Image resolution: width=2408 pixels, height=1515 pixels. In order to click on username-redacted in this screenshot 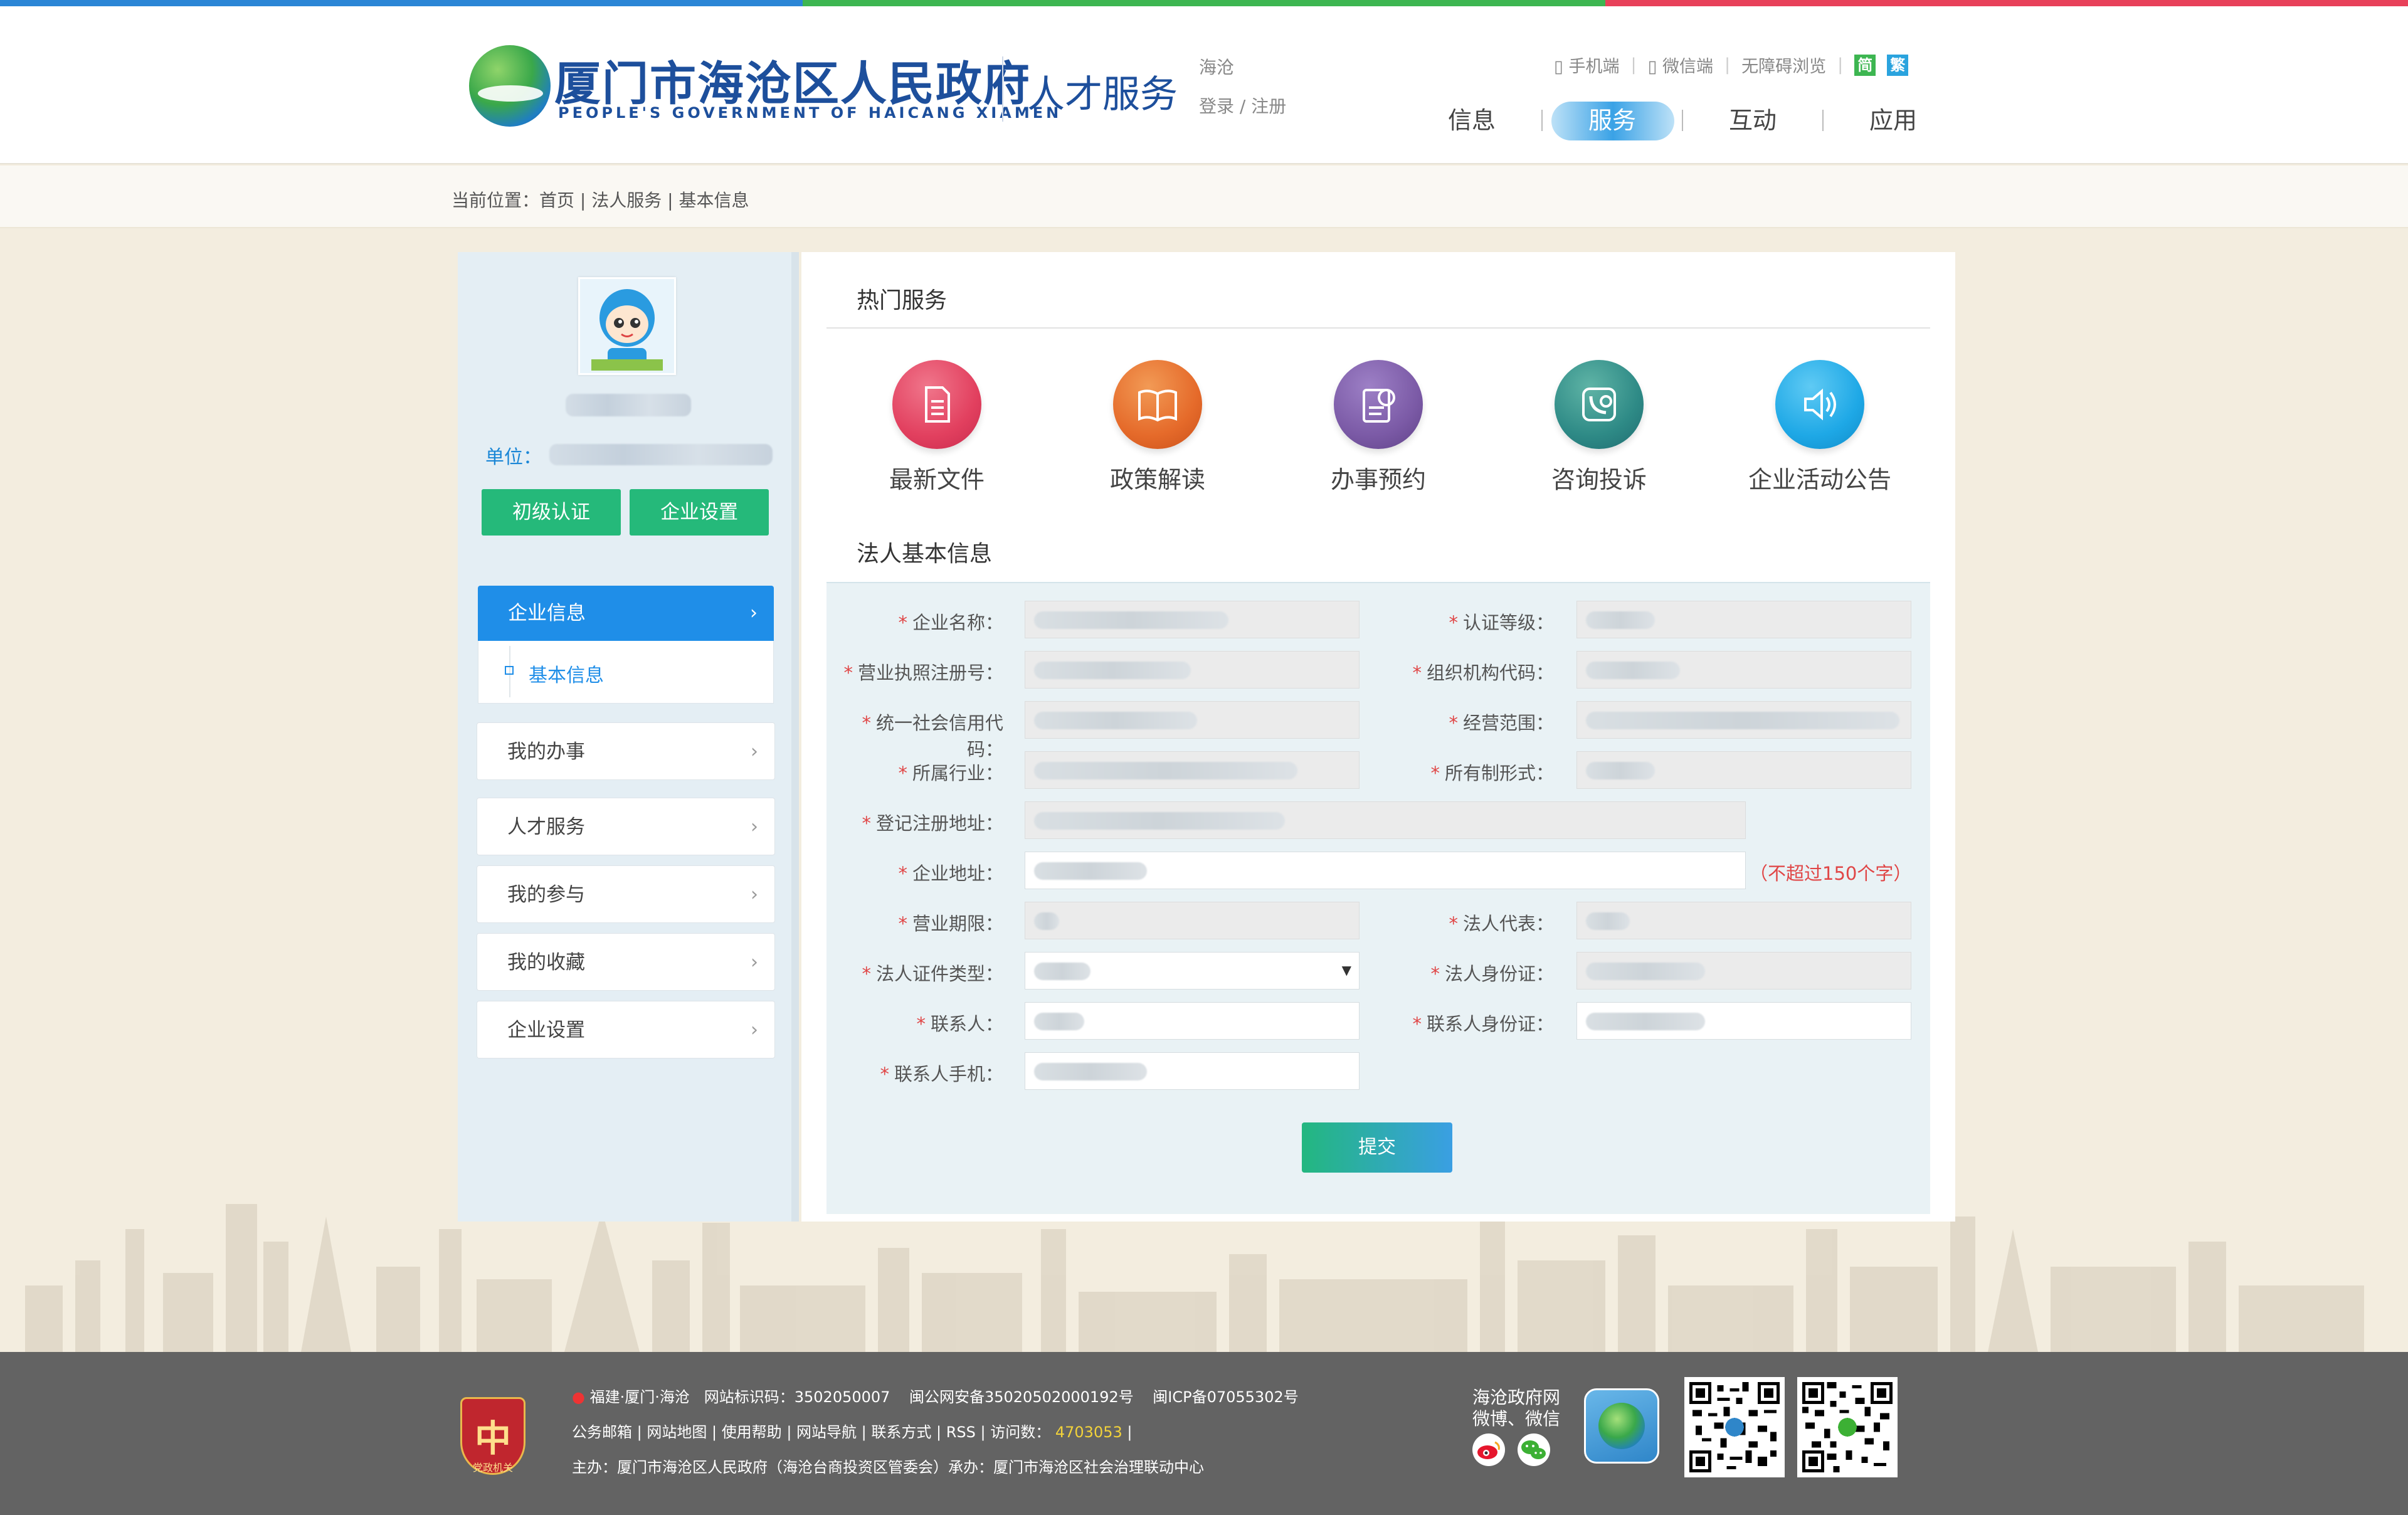, I will do `click(628, 405)`.